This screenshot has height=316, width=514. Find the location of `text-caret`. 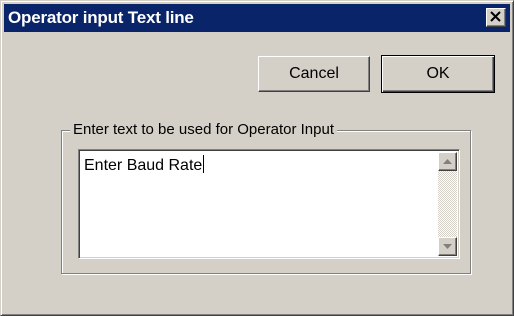

text-caret is located at coordinates (204, 164).